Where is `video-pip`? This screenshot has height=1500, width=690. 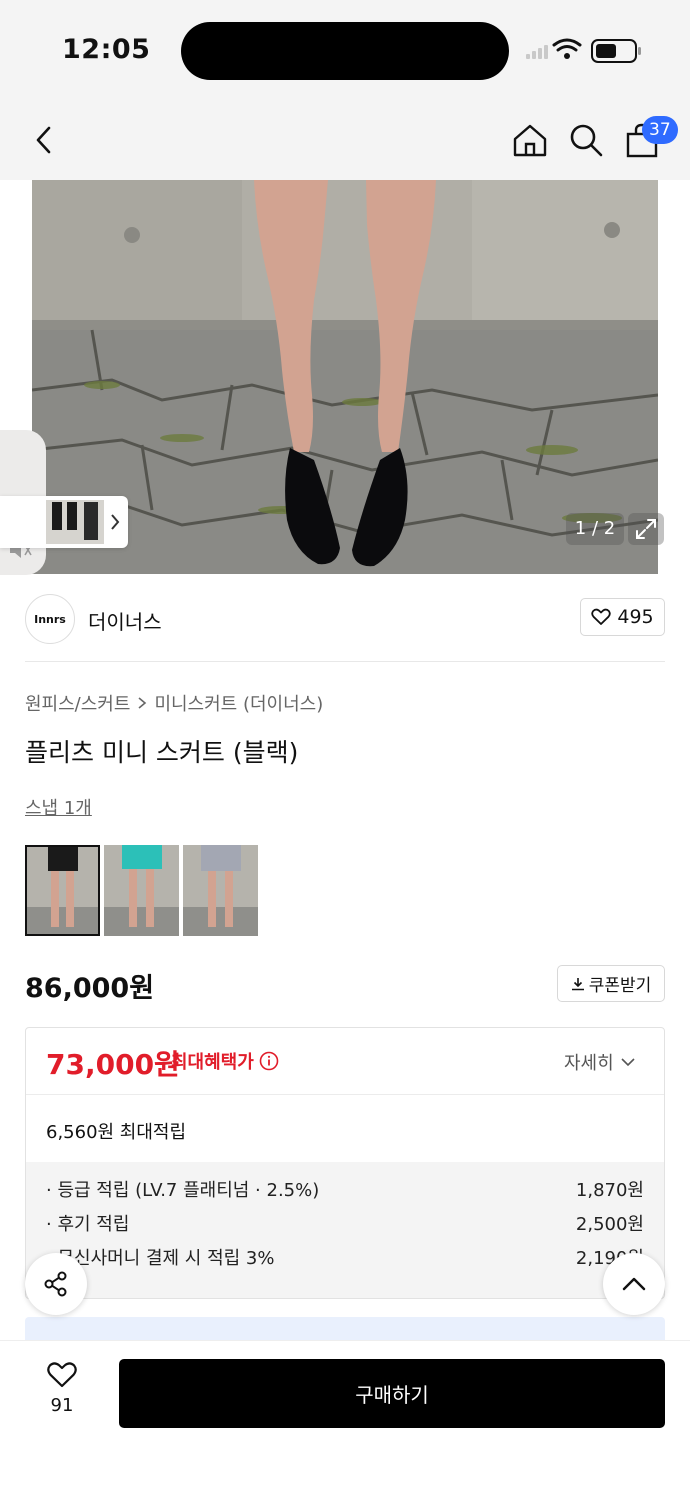
video-pip is located at coordinates (64, 522).